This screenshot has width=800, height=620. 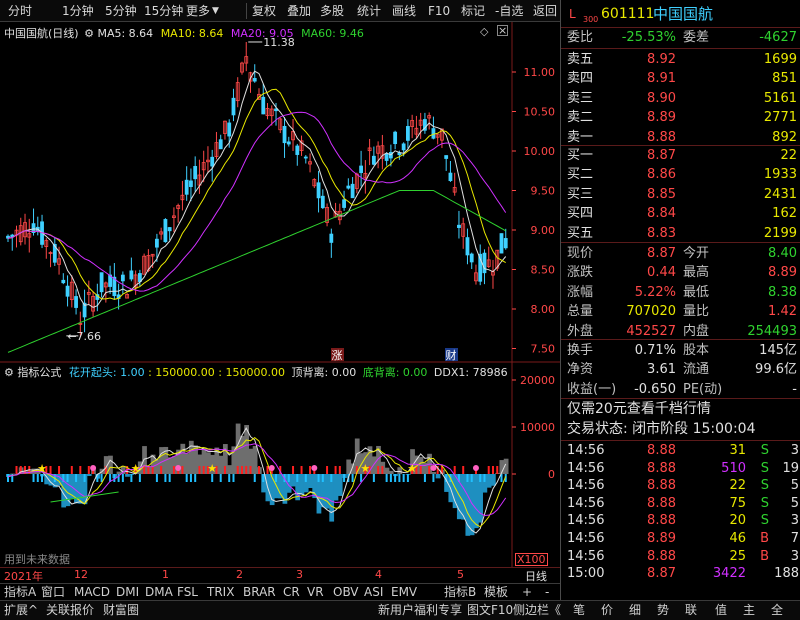 What do you see at coordinates (9, 372) in the screenshot?
I see `gear-icon: ⚙` at bounding box center [9, 372].